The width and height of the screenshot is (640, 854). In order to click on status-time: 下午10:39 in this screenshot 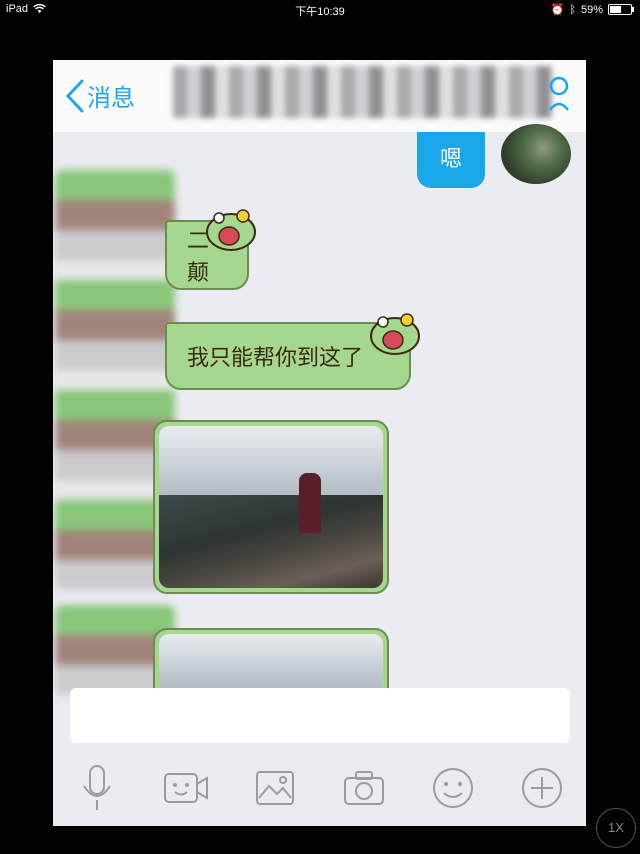, I will do `click(320, 12)`.